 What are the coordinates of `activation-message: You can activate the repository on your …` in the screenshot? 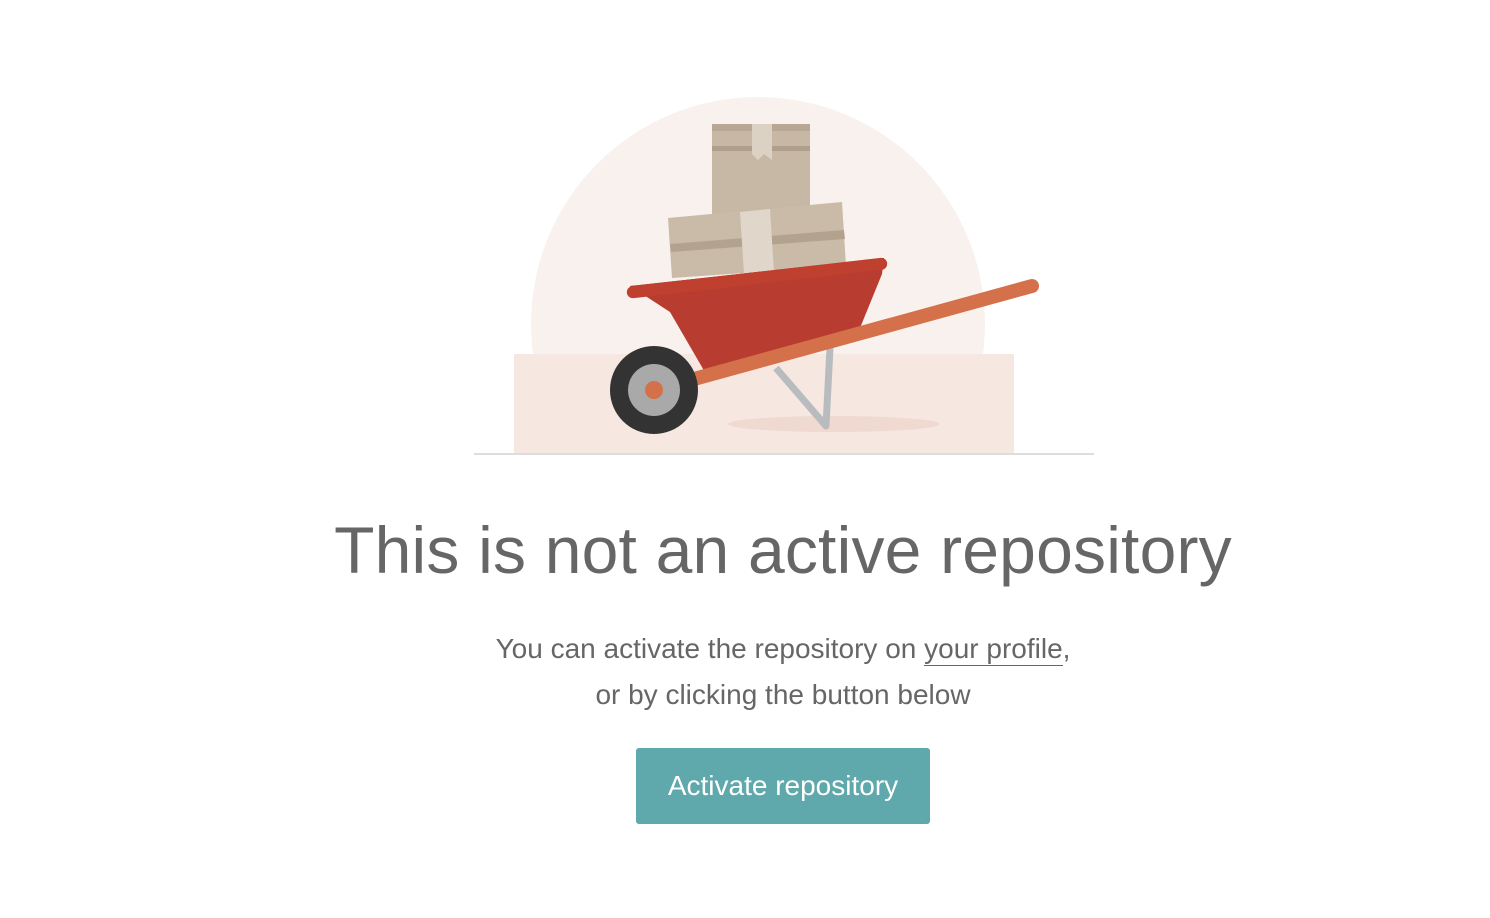 It's located at (745, 672).